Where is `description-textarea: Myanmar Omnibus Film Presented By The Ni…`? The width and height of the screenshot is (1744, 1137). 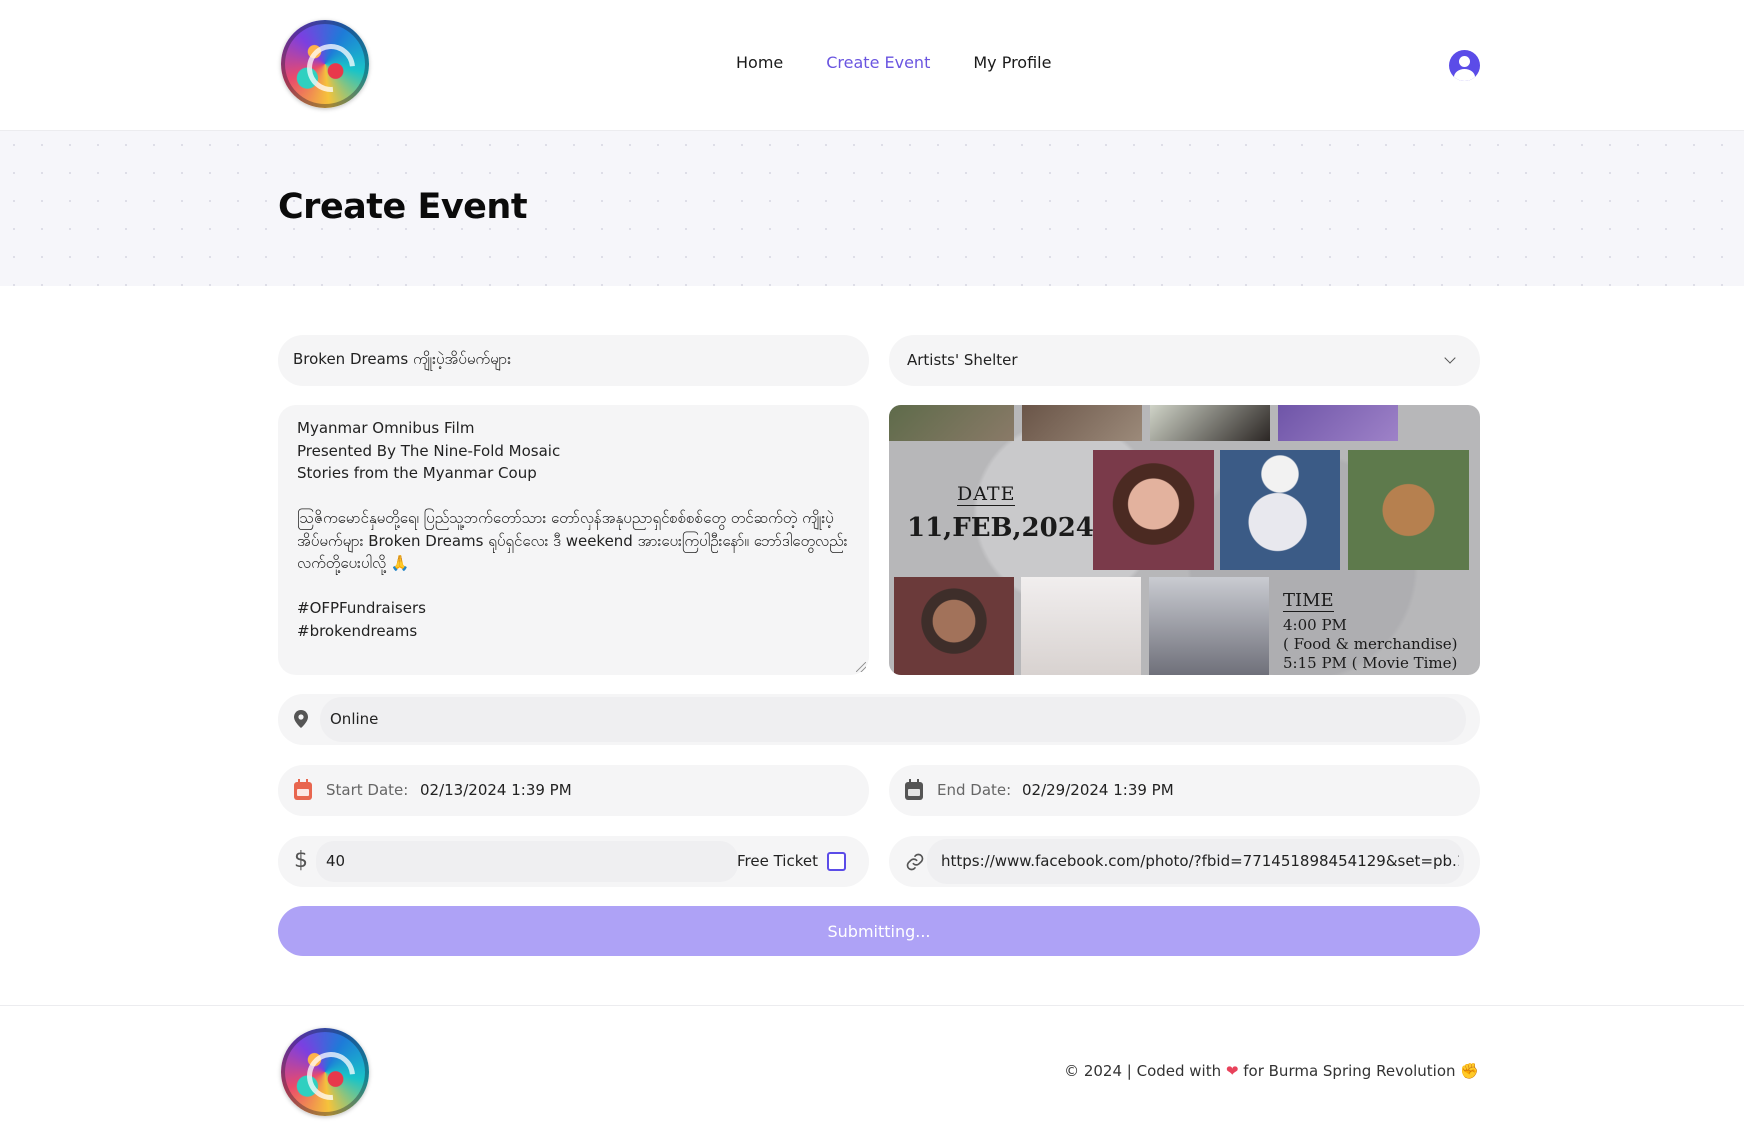 description-textarea: Myanmar Omnibus Film Presented By The Ni… is located at coordinates (573, 540).